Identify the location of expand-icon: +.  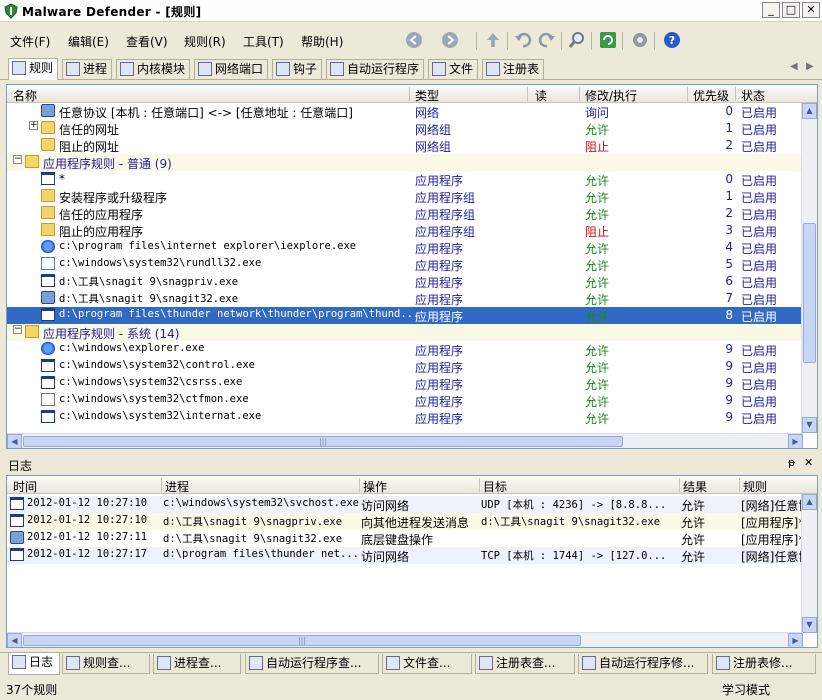
(33, 125).